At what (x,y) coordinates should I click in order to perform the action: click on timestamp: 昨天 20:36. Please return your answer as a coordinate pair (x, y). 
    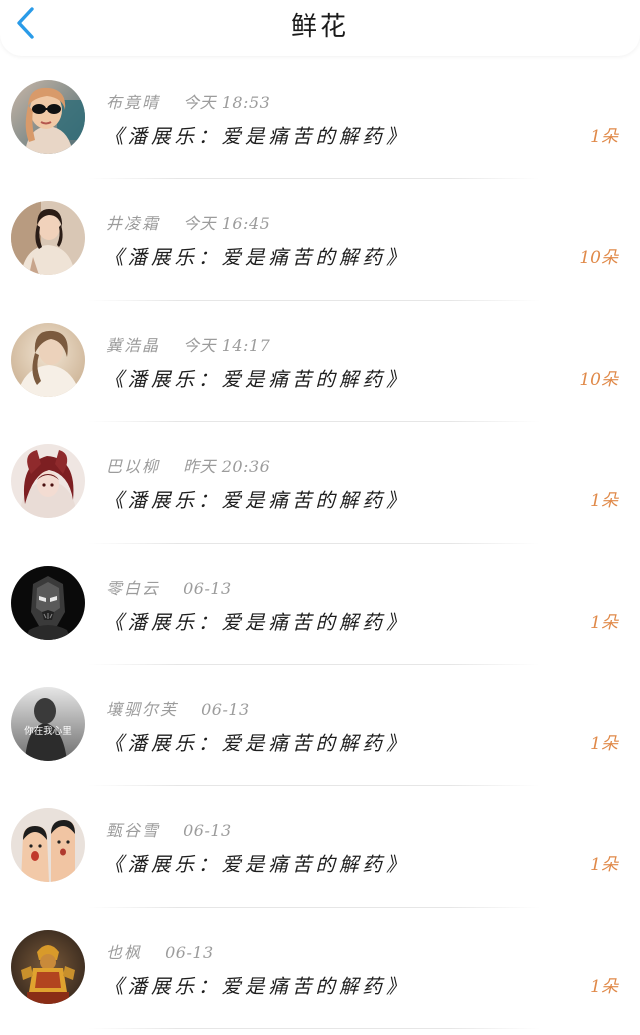
    Looking at the image, I should click on (227, 467).